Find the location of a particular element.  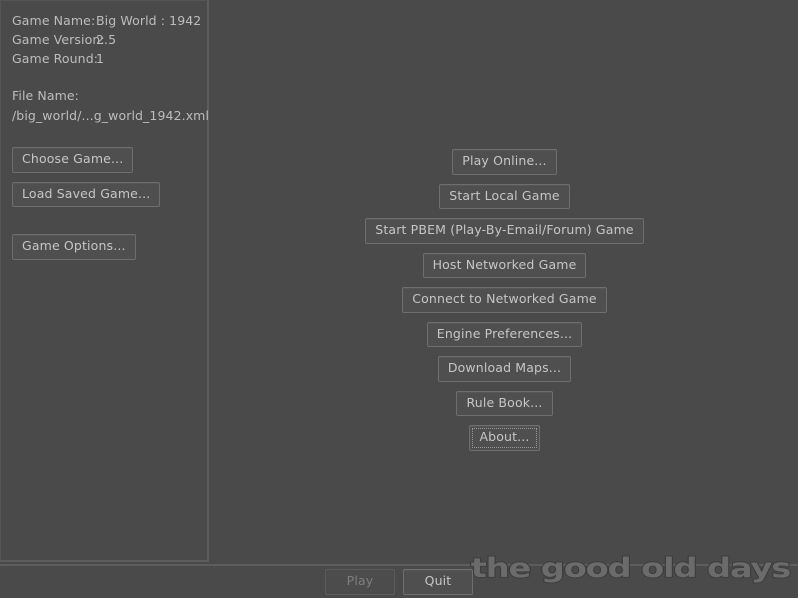

game-info-row: Game Name:Big World : 1942 is located at coordinates (109, 20).